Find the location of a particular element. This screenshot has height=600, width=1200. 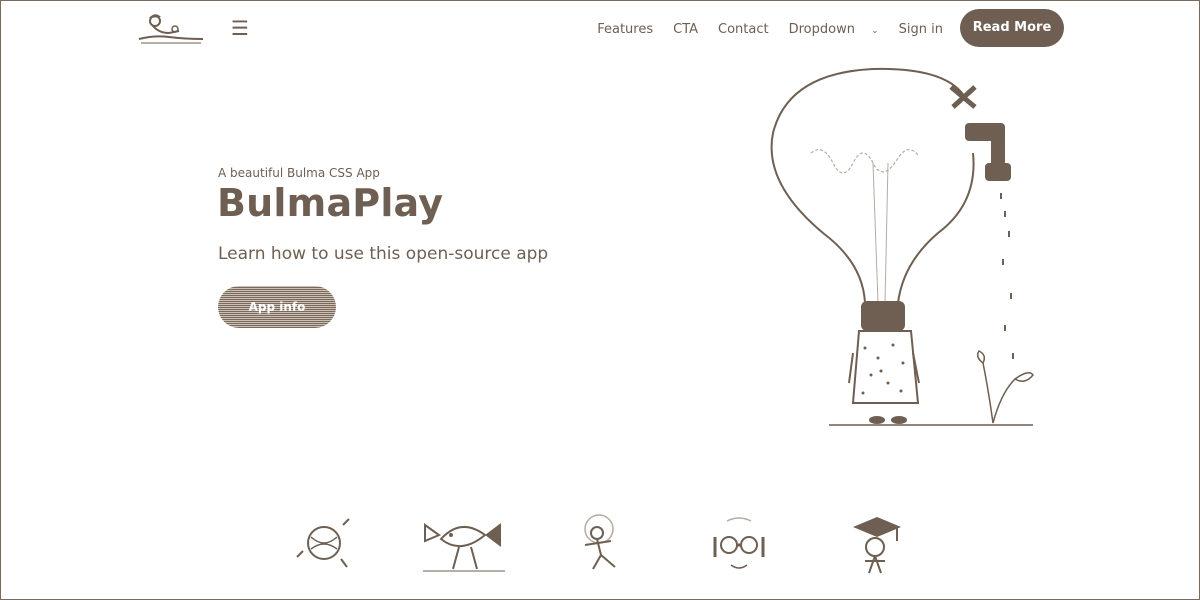

nav-dropdown: Dropdown ⌄ is located at coordinates (834, 29).